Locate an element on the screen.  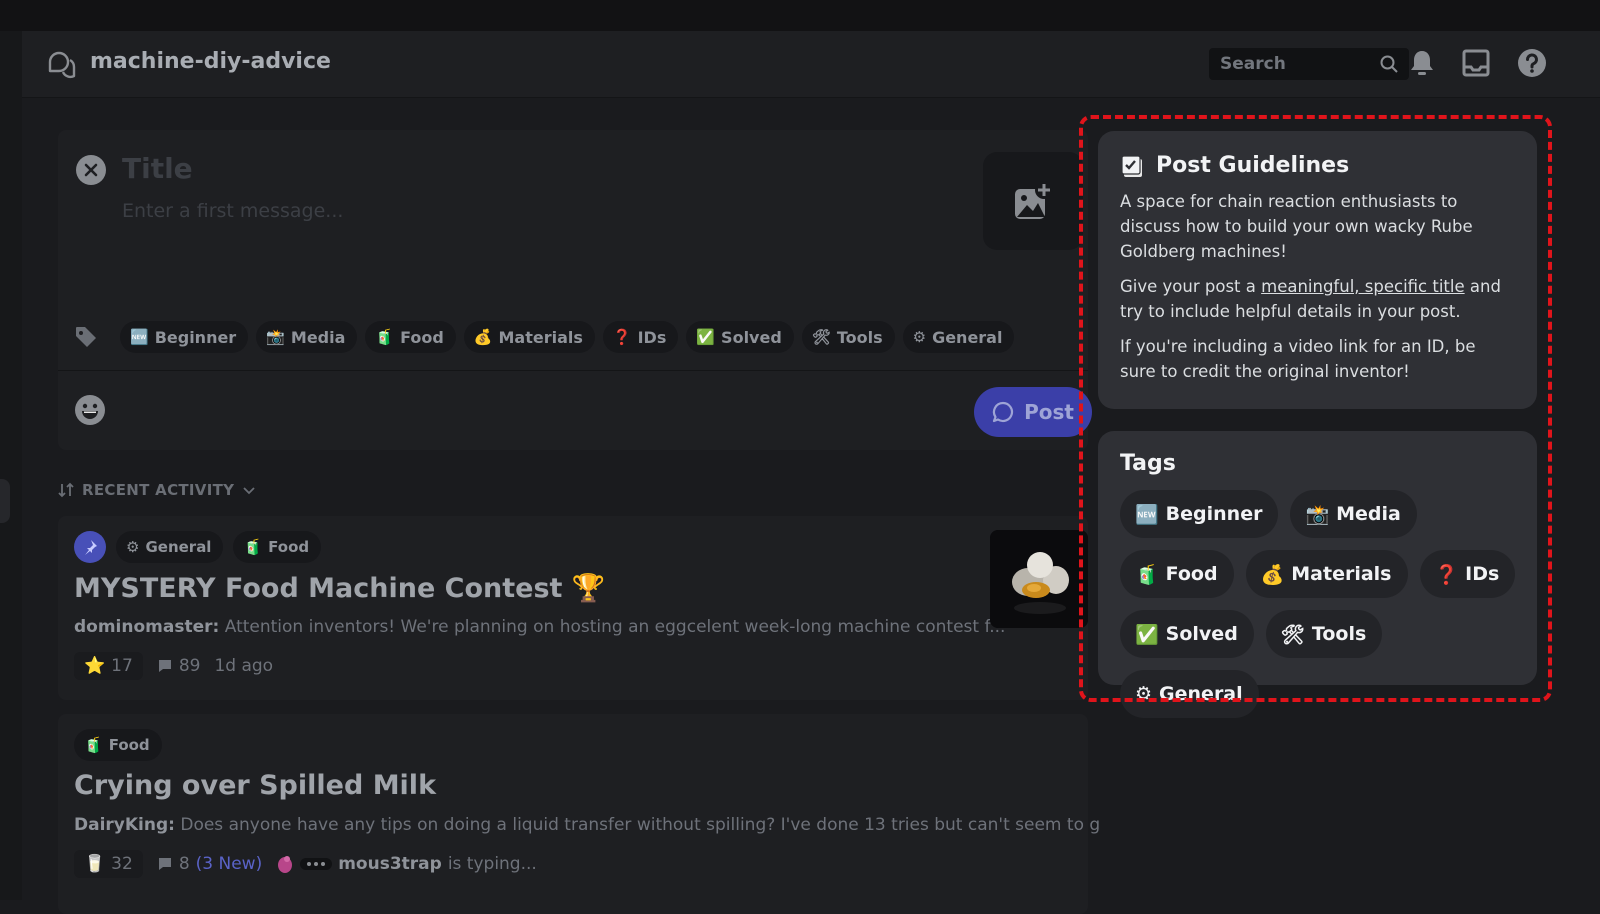
sidebar-tag-food: 🧃 Food is located at coordinates (1177, 574).